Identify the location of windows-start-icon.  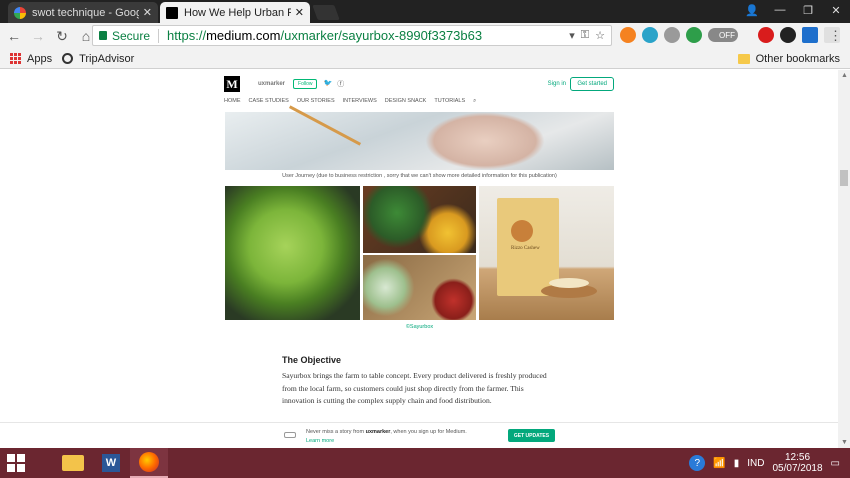
(15, 463).